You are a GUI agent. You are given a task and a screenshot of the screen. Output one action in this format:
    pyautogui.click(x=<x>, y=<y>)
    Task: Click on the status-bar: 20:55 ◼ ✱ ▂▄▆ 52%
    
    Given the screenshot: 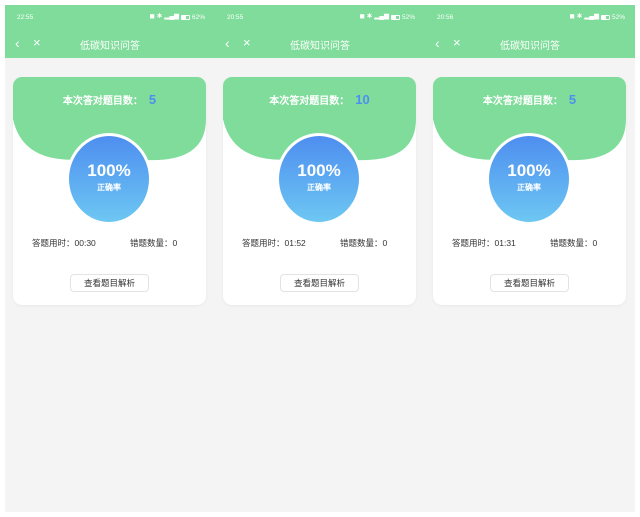 What is the action you would take?
    pyautogui.click(x=320, y=17)
    